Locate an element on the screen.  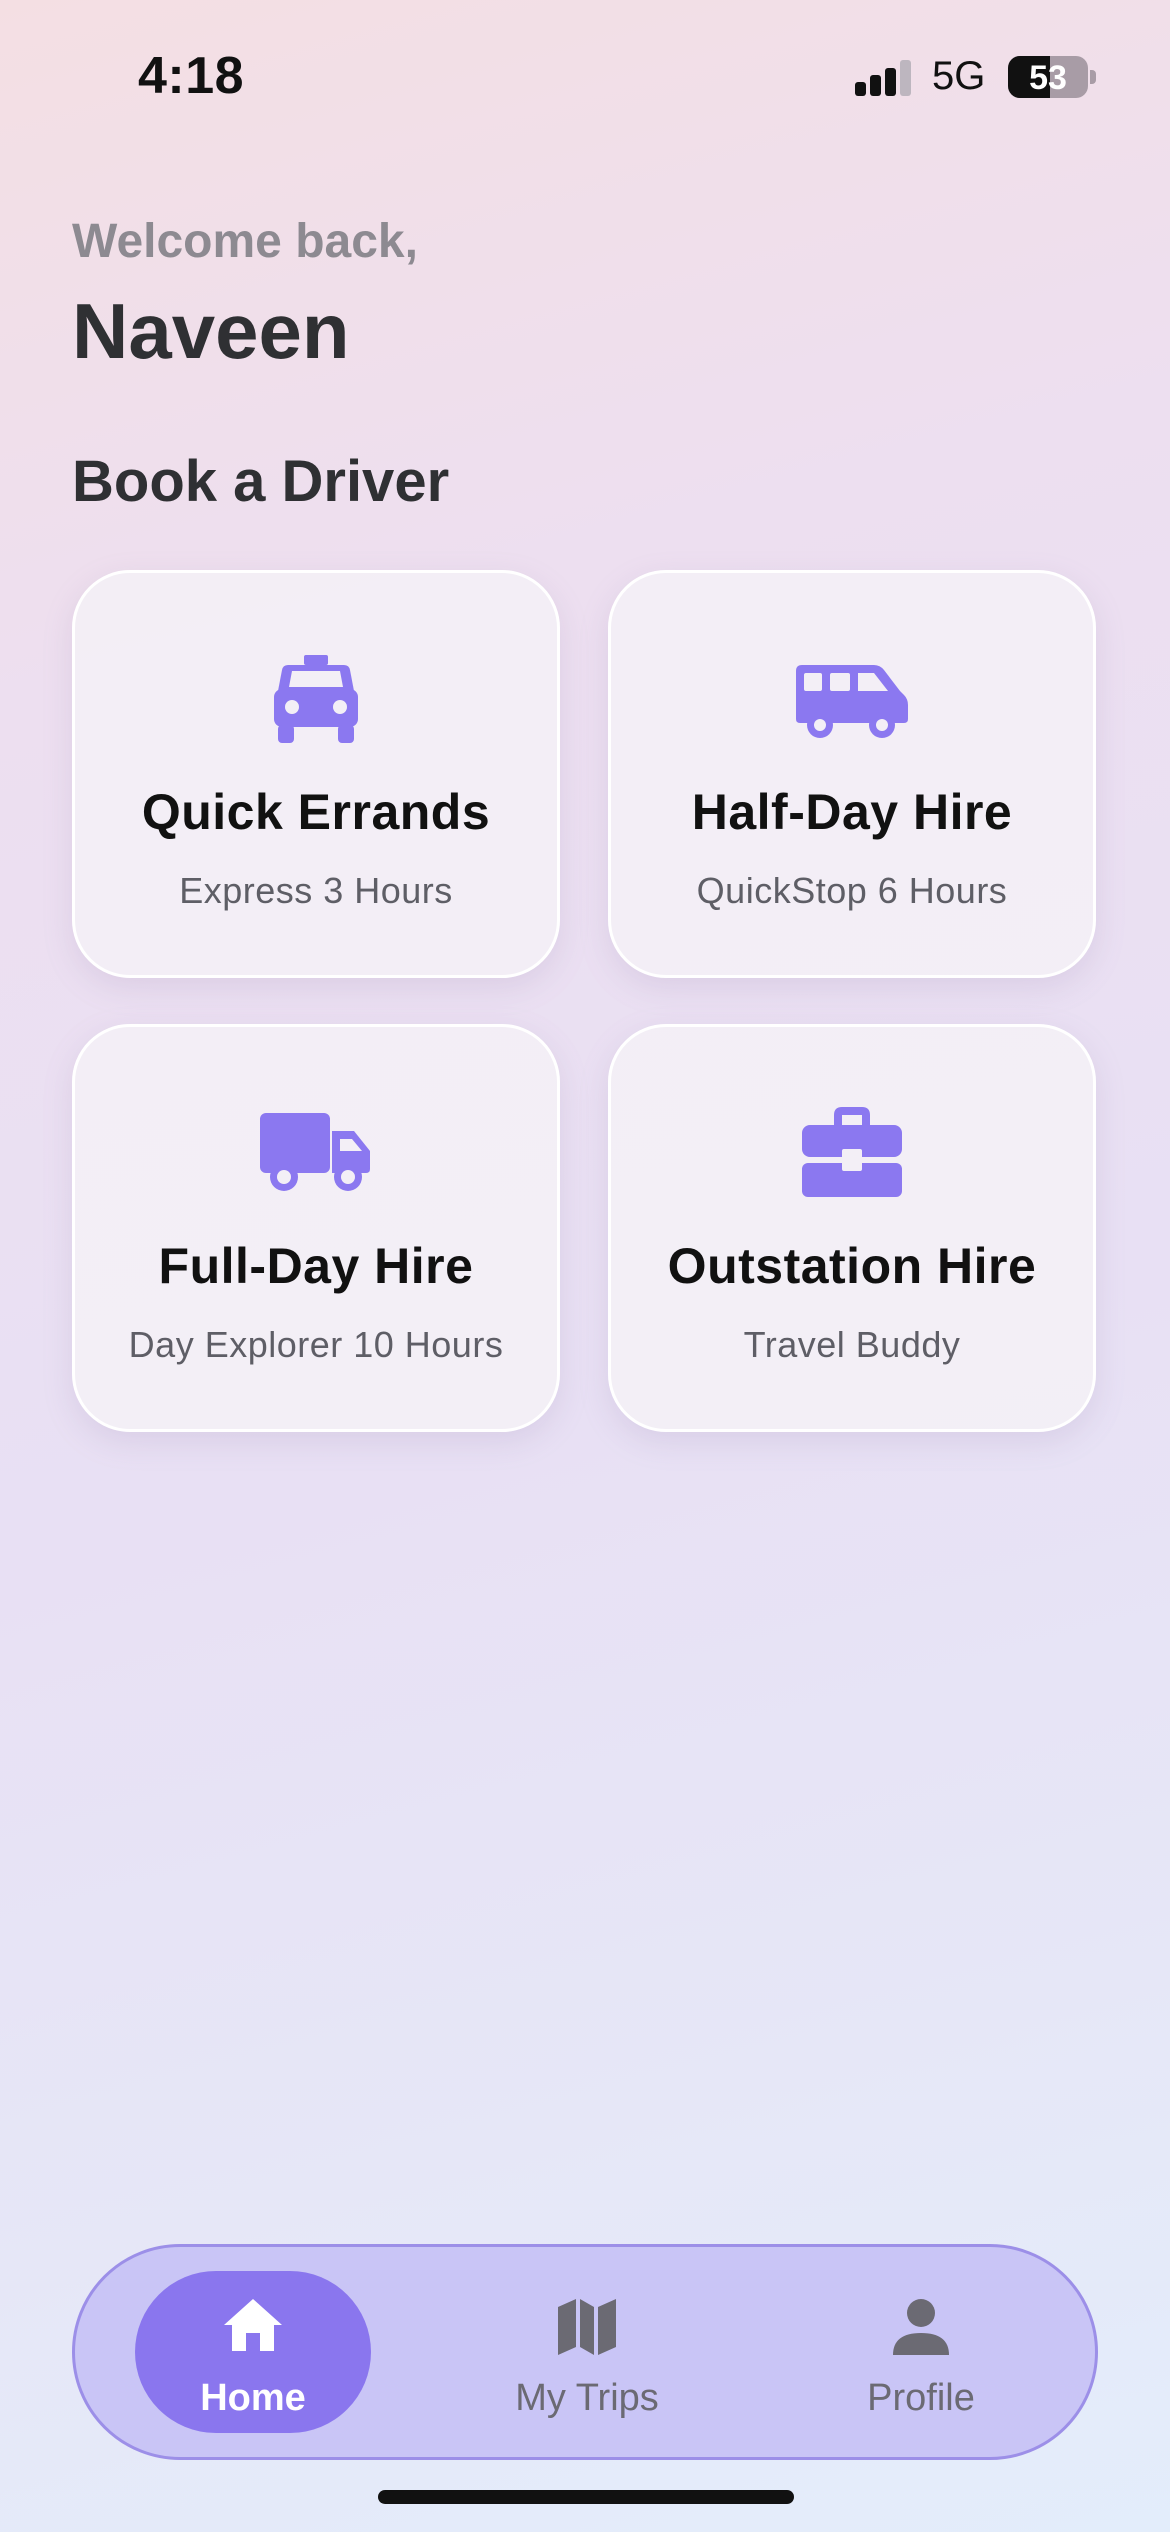
person-icon is located at coordinates (921, 2329).